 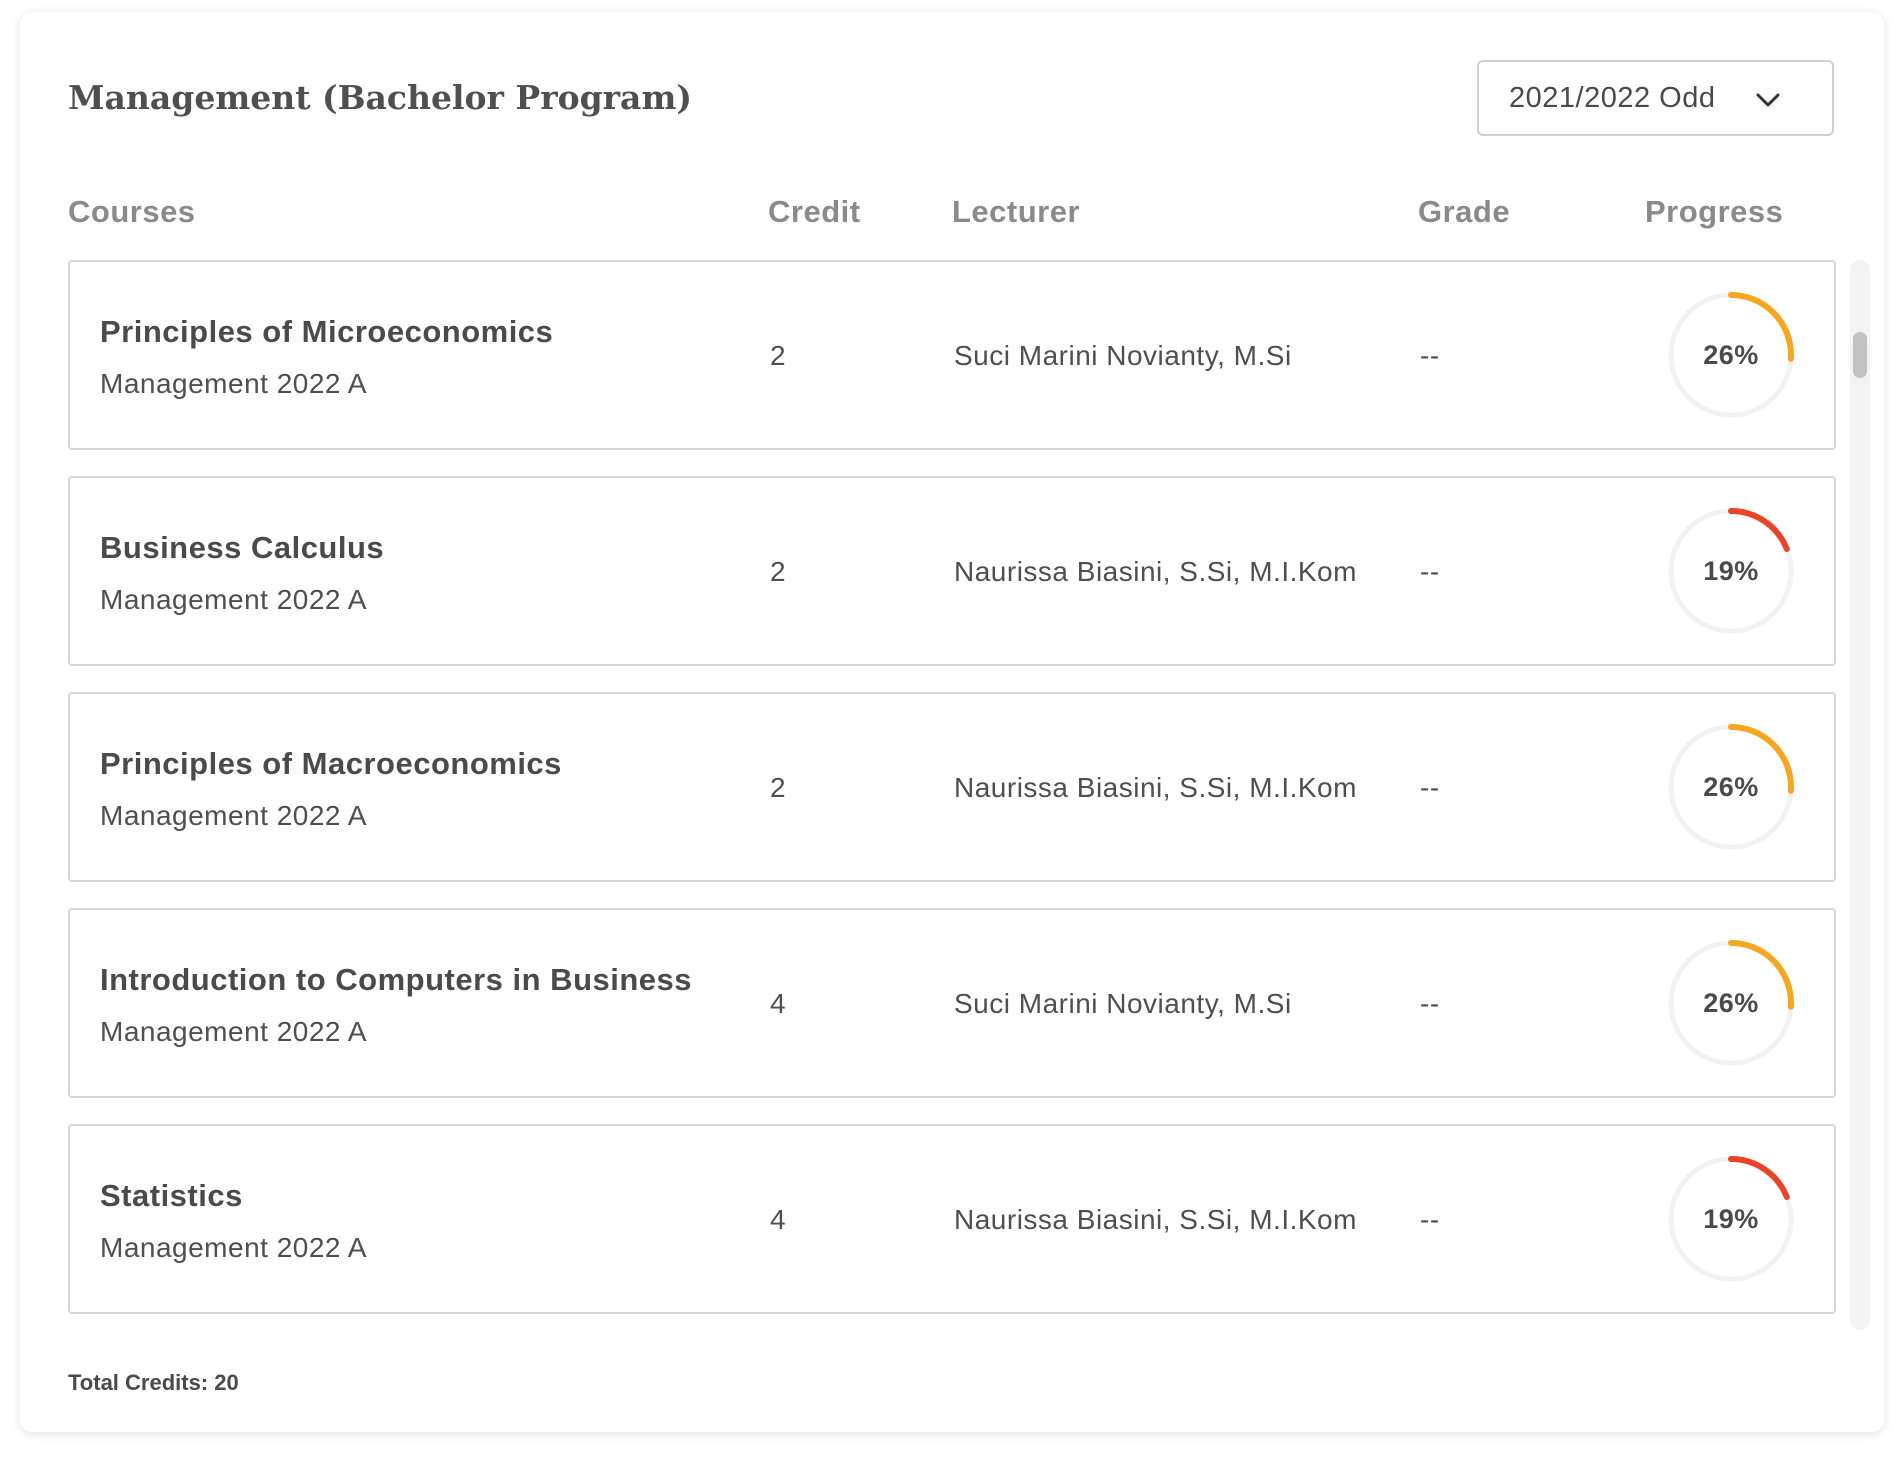 What do you see at coordinates (1860, 355) in the screenshot?
I see `scrollbar-thumb` at bounding box center [1860, 355].